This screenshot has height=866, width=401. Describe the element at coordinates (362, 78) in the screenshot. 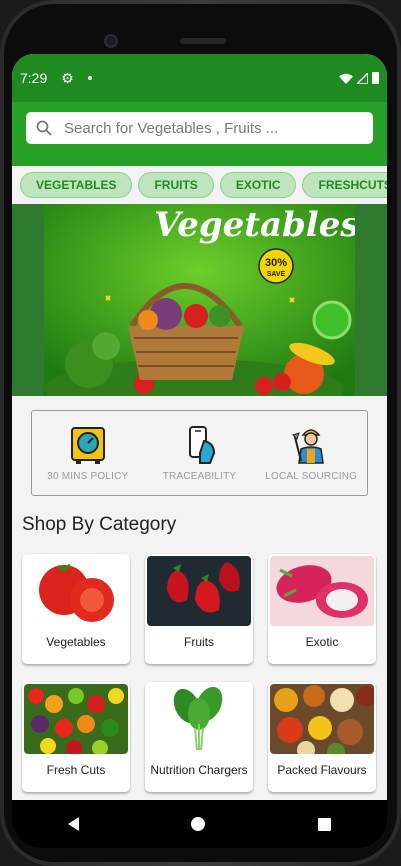

I see `signal-icon` at that location.